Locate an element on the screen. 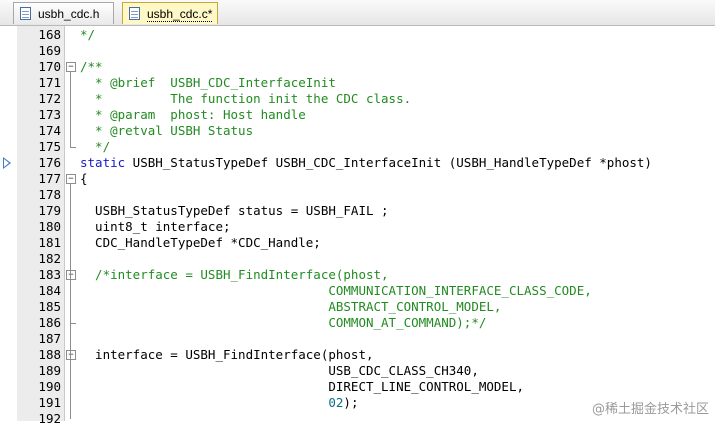 This screenshot has height=427, width=715. code-token: * @param phost: Host handle is located at coordinates (193, 114).